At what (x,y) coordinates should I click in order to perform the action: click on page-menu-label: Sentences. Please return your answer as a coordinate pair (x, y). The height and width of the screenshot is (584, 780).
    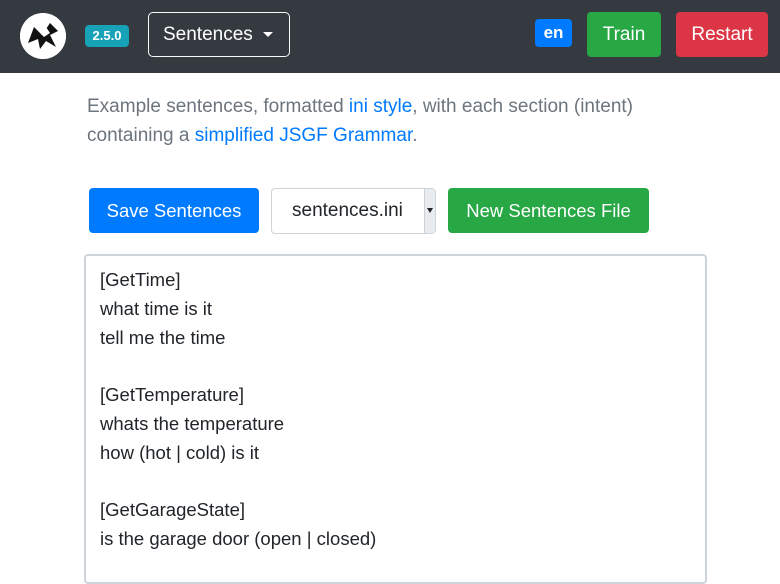
    Looking at the image, I should click on (208, 34).